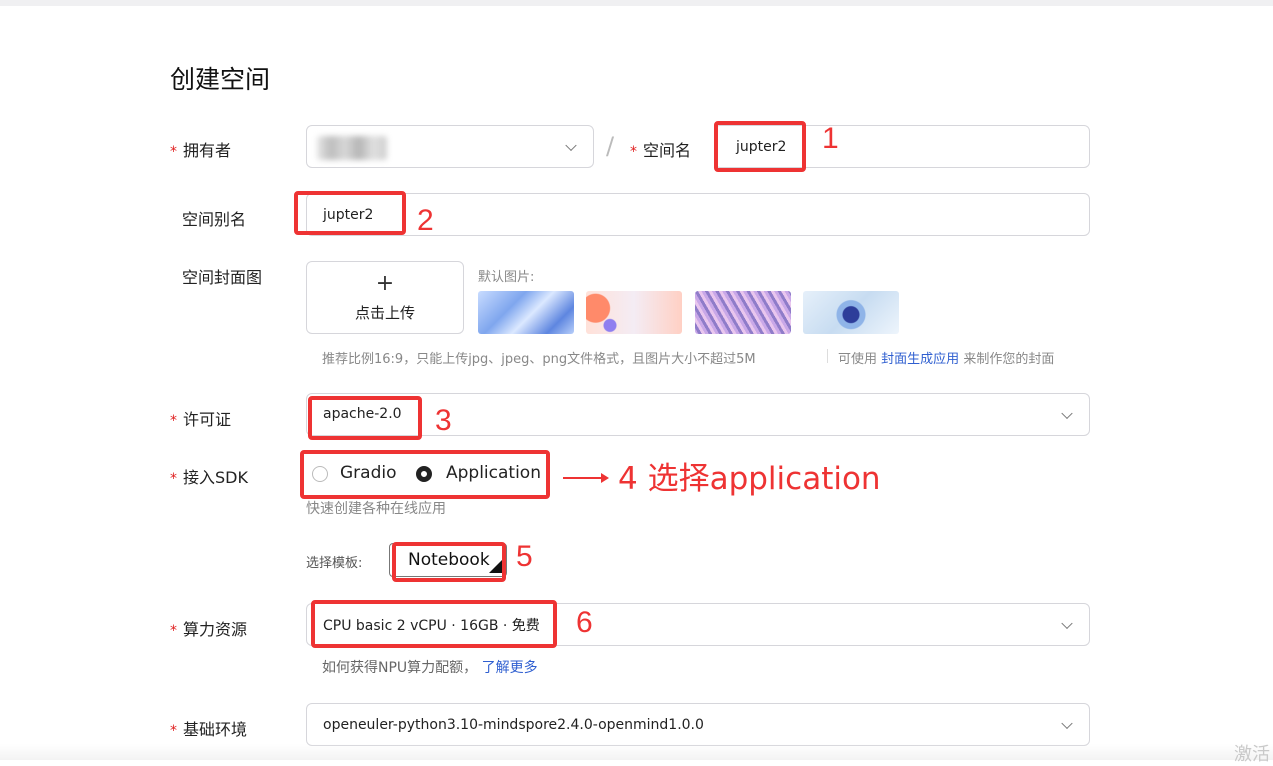 The image size is (1273, 766). I want to click on owner-select, so click(450, 146).